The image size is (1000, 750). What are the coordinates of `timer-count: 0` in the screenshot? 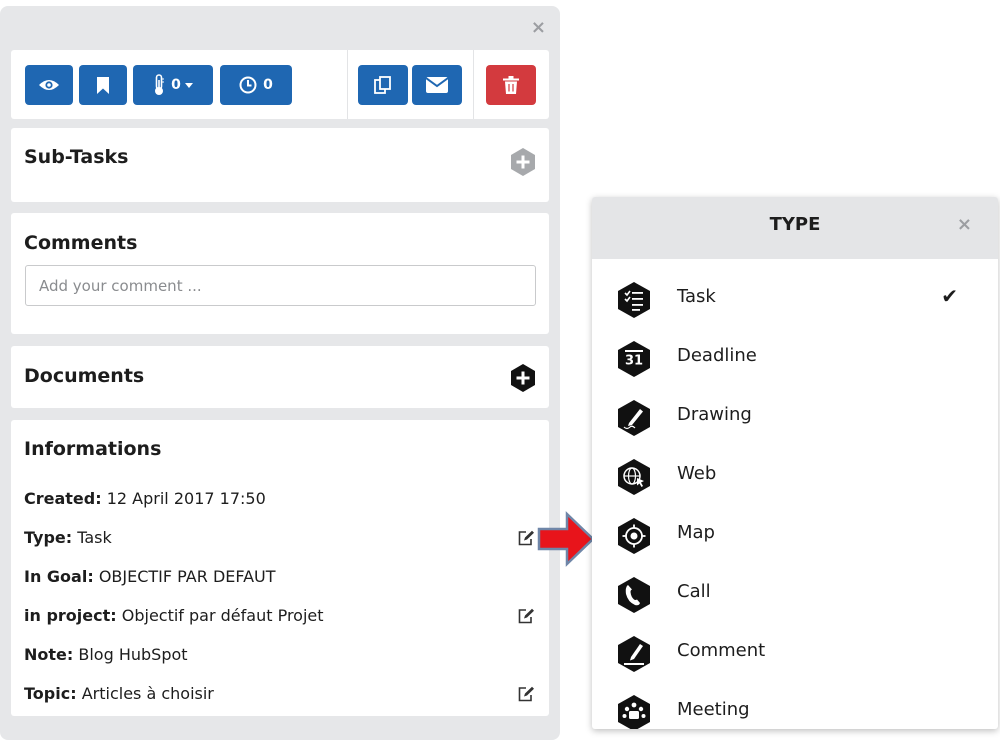 It's located at (268, 85).